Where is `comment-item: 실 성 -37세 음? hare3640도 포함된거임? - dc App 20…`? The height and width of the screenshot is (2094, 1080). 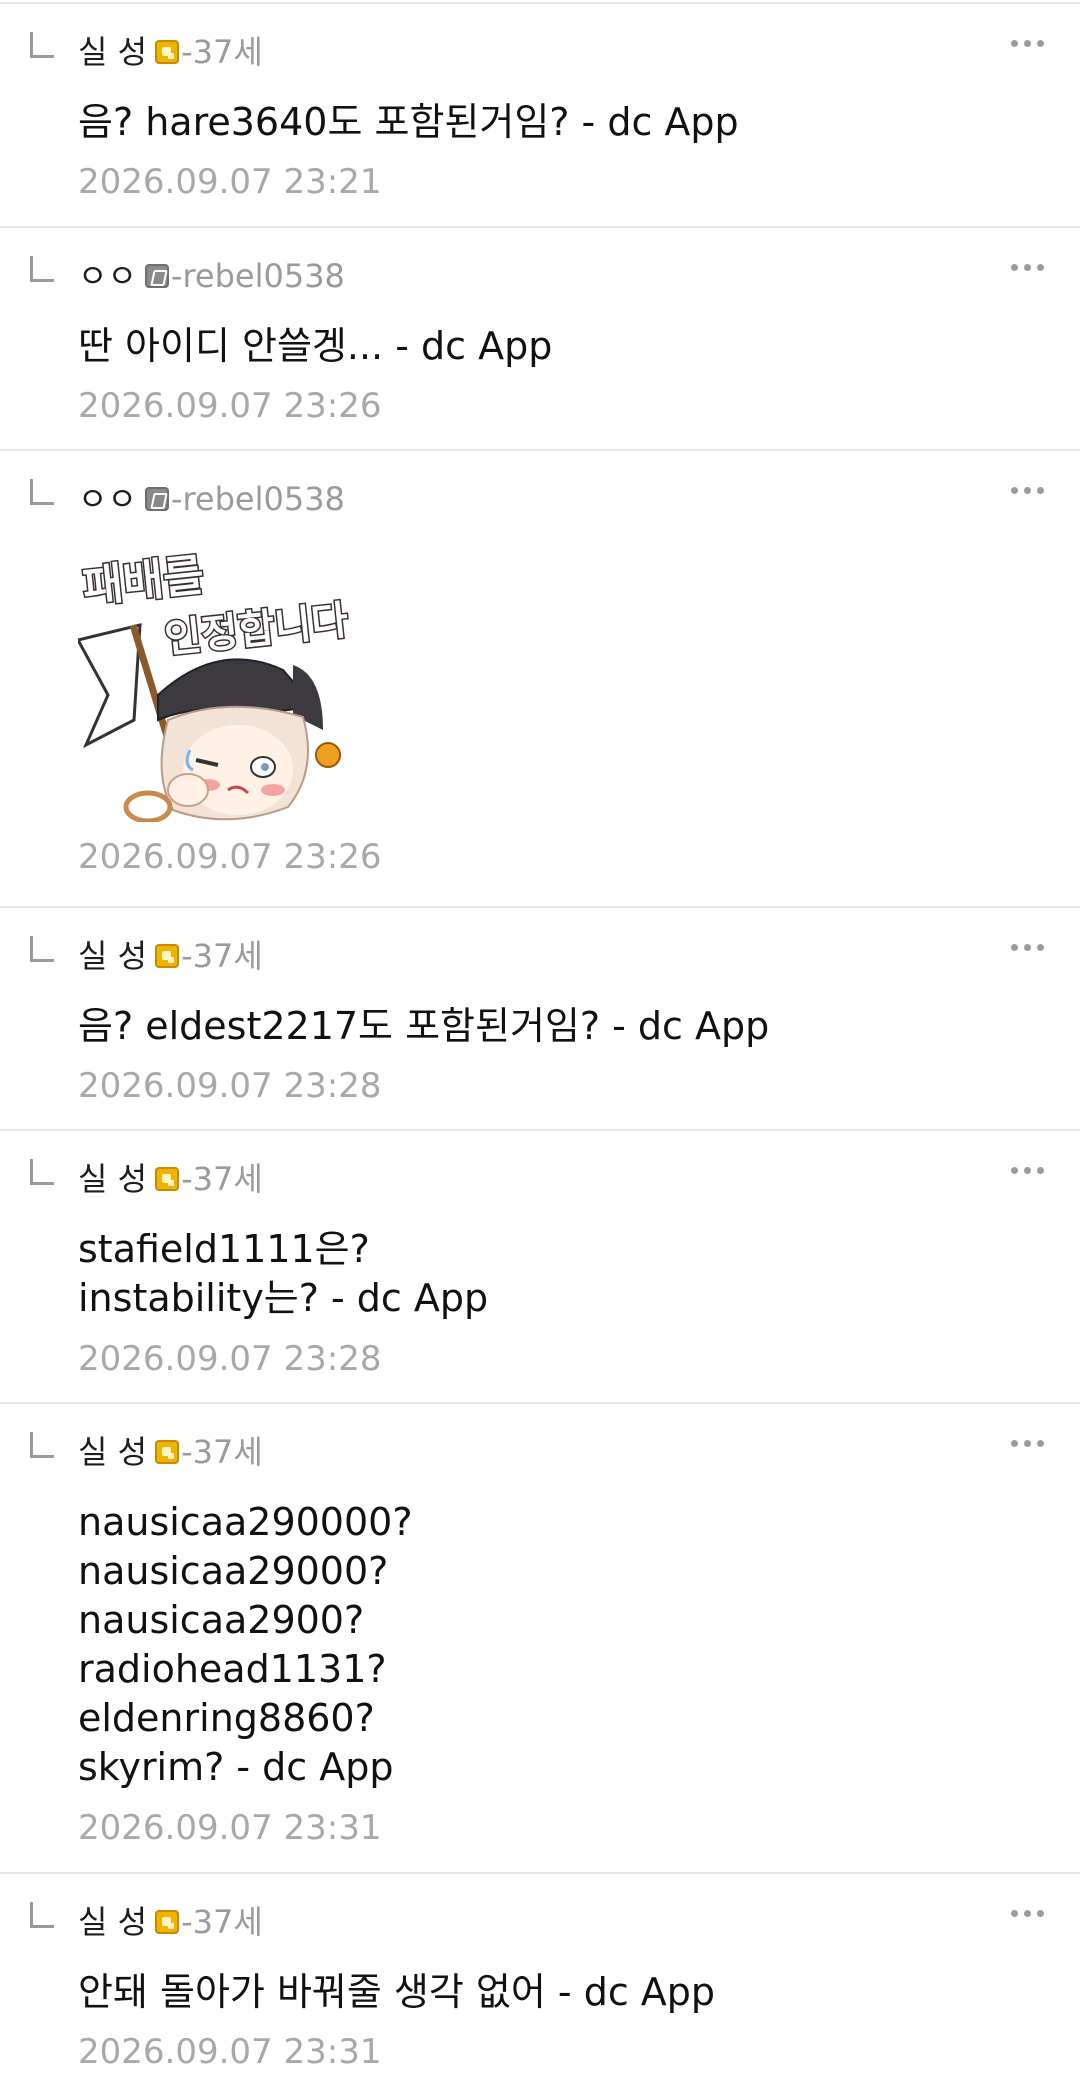
comment-item: 실 성 -37세 음? hare3640도 포함된거임? - dc App 20… is located at coordinates (540, 116).